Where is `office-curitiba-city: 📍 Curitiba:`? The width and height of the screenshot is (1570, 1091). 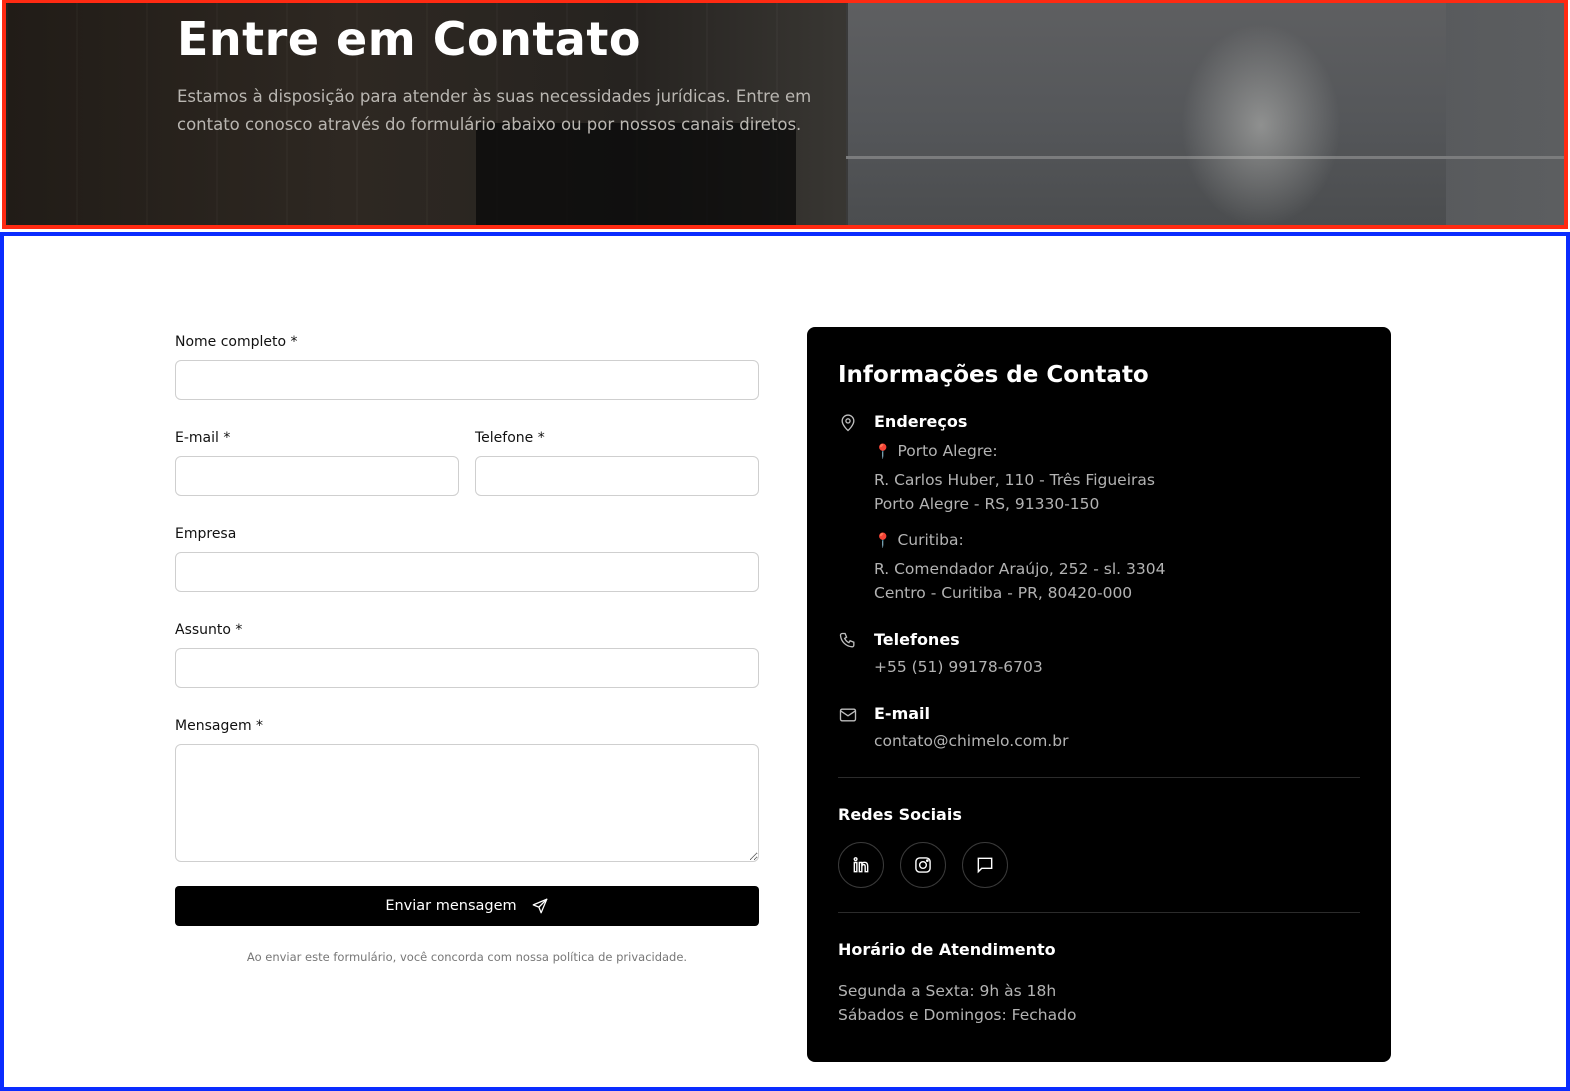 office-curitiba-city: 📍 Curitiba: is located at coordinates (1019, 540).